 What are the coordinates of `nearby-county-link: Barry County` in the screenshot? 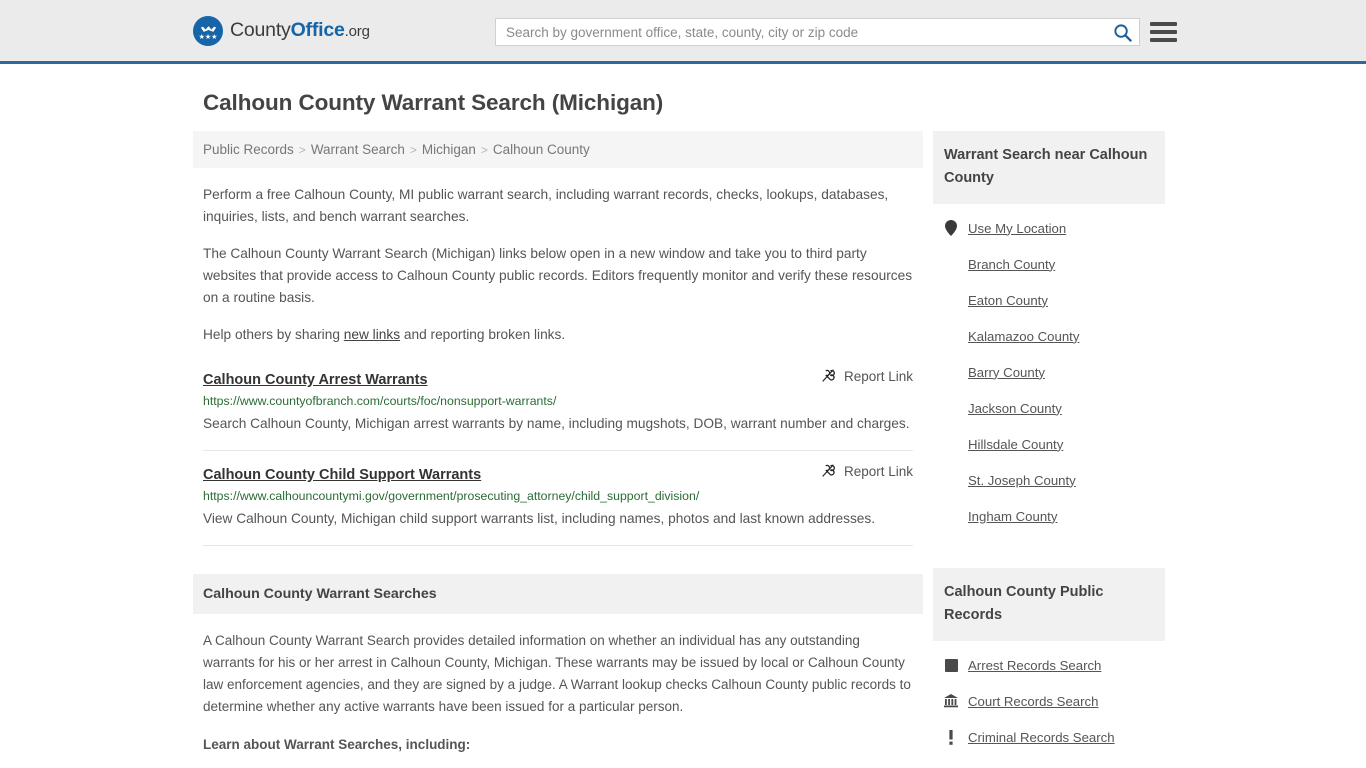 It's located at (1006, 372).